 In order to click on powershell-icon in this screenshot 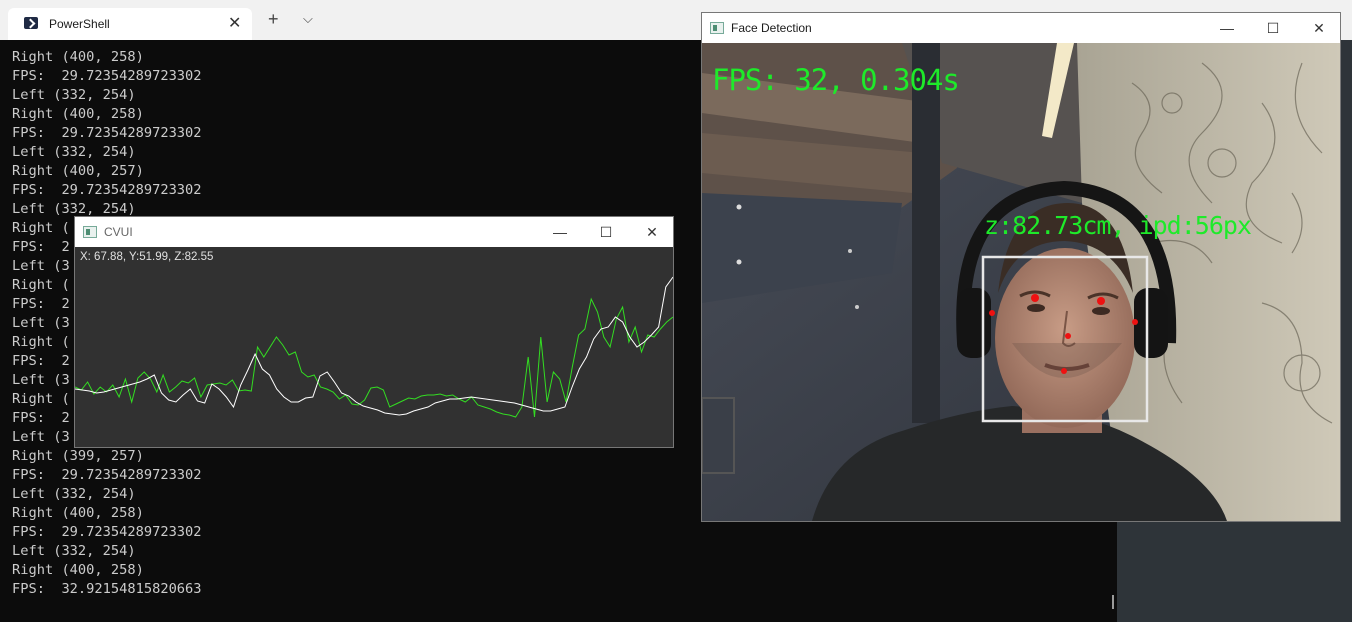, I will do `click(31, 23)`.